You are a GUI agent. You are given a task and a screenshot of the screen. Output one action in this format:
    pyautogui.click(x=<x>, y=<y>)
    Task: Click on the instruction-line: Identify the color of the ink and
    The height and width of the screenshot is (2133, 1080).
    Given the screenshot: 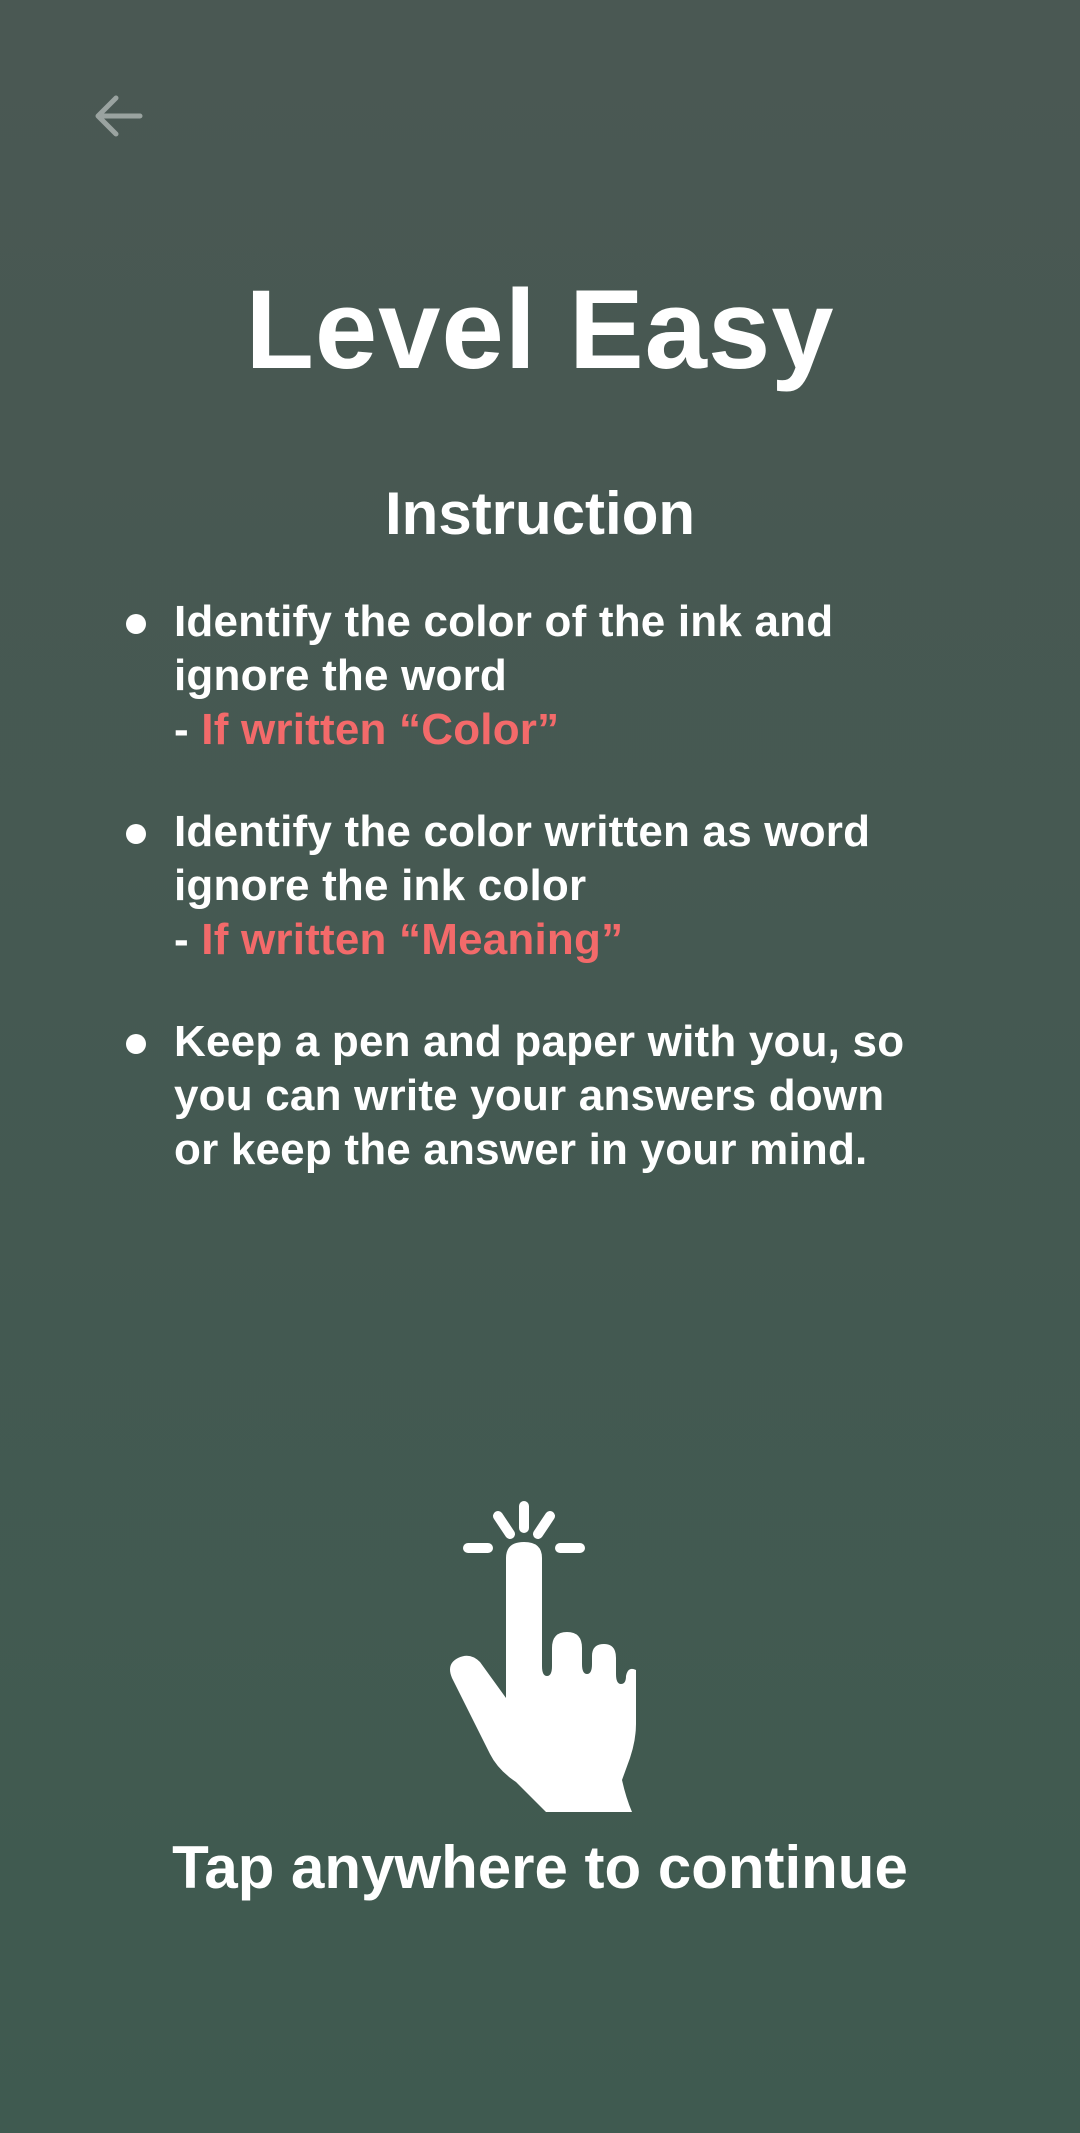 What is the action you would take?
    pyautogui.click(x=504, y=621)
    